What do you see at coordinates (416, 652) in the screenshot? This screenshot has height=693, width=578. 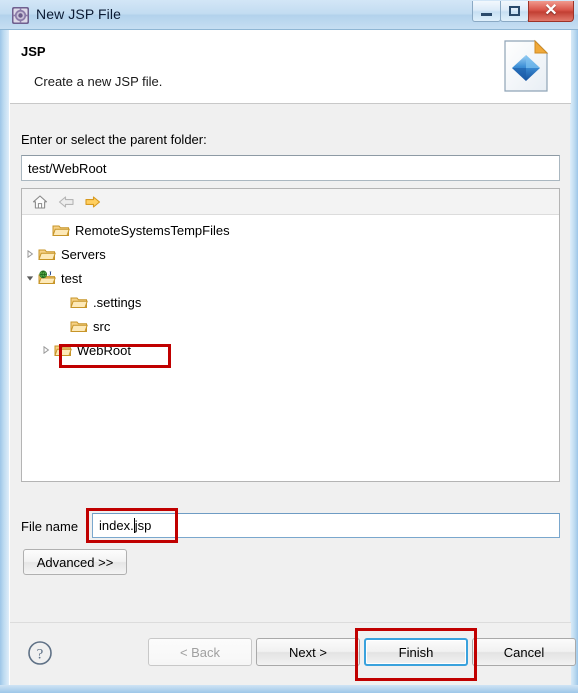 I see `finish-button: Finish` at bounding box center [416, 652].